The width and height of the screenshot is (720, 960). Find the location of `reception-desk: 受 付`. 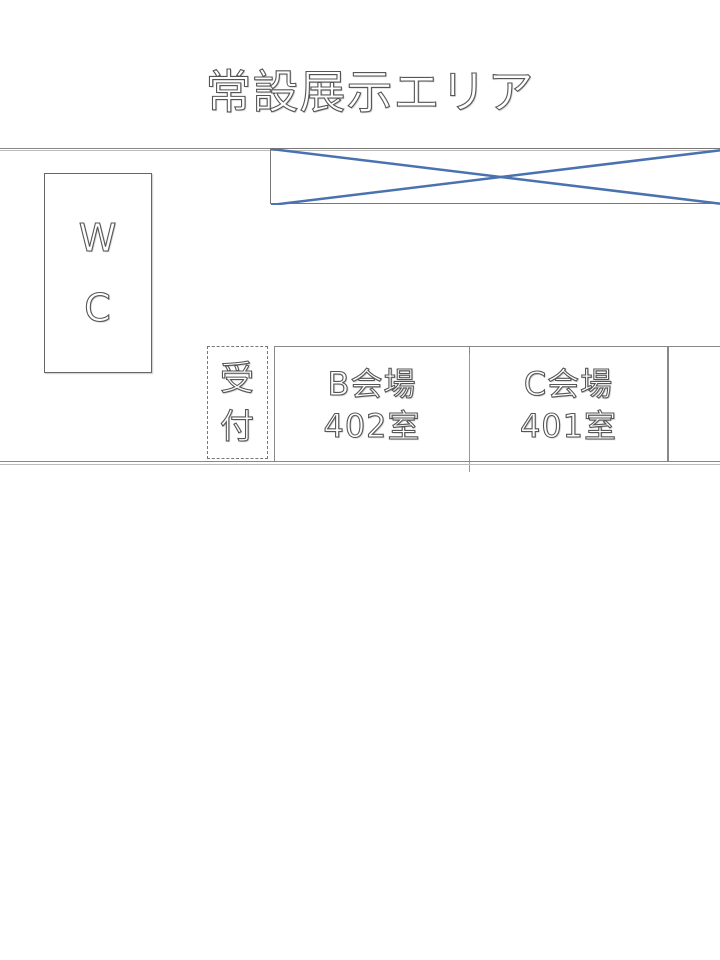

reception-desk: 受 付 is located at coordinates (237, 402).